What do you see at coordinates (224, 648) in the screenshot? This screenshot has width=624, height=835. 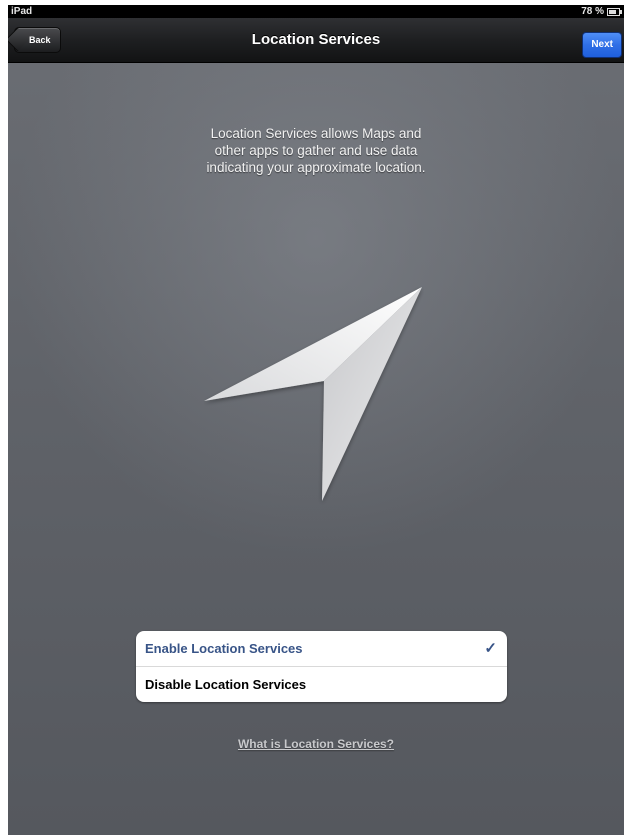 I see `option-label: Enable Location Services` at bounding box center [224, 648].